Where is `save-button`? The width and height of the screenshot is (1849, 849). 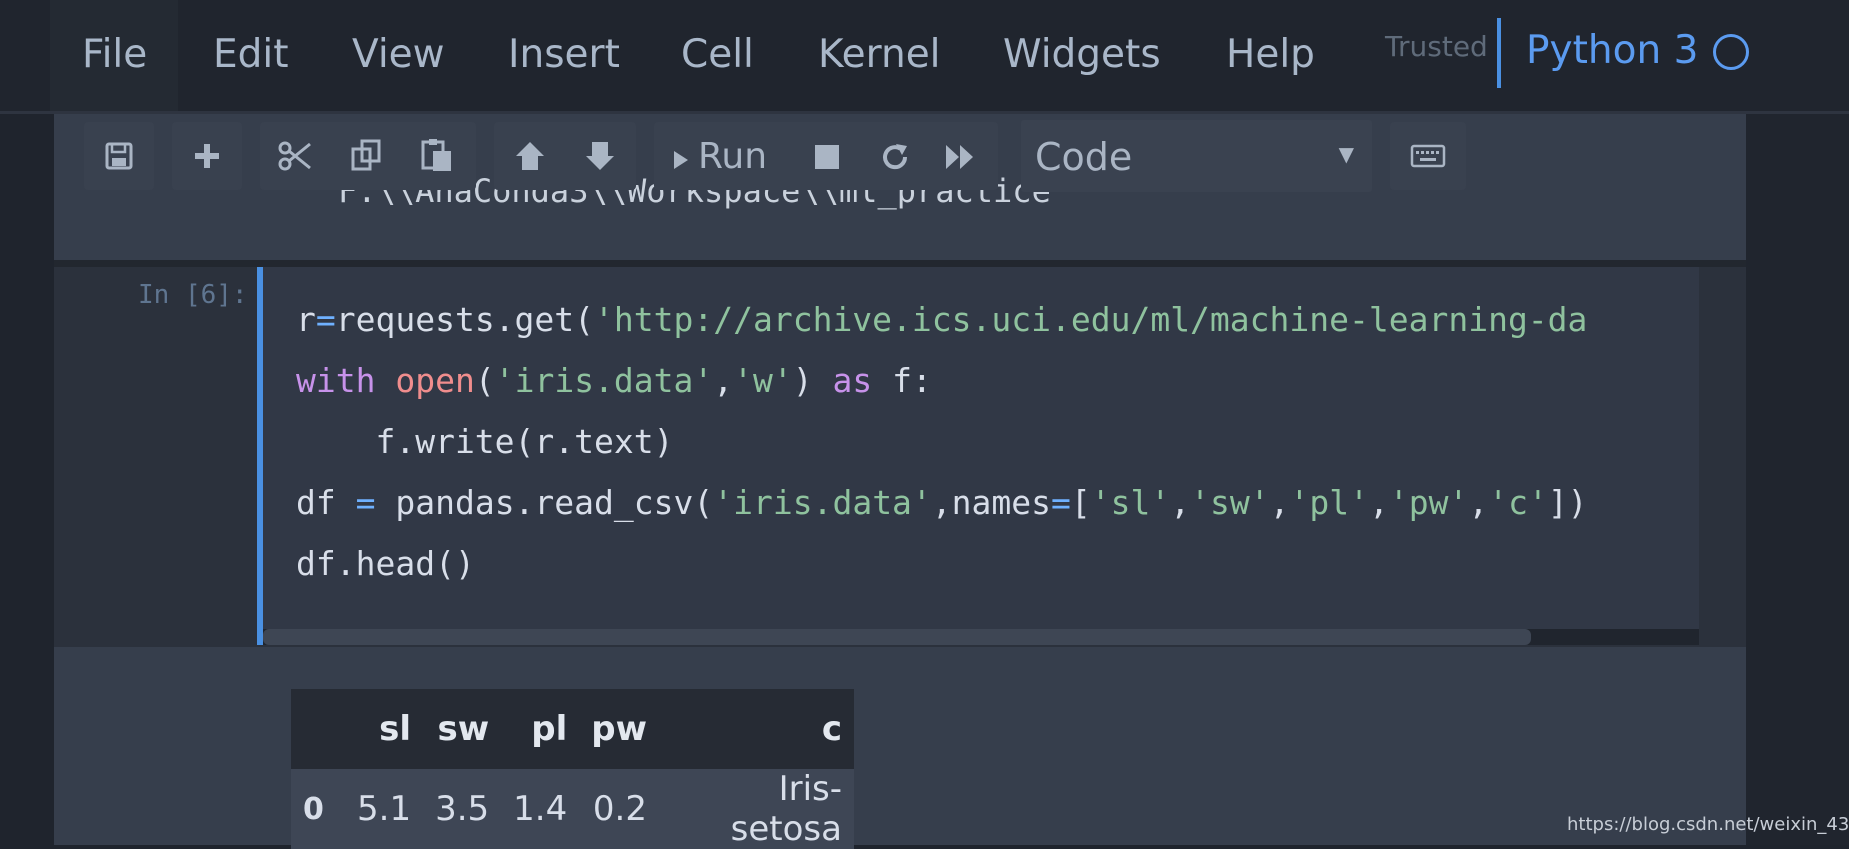
save-button is located at coordinates (119, 156).